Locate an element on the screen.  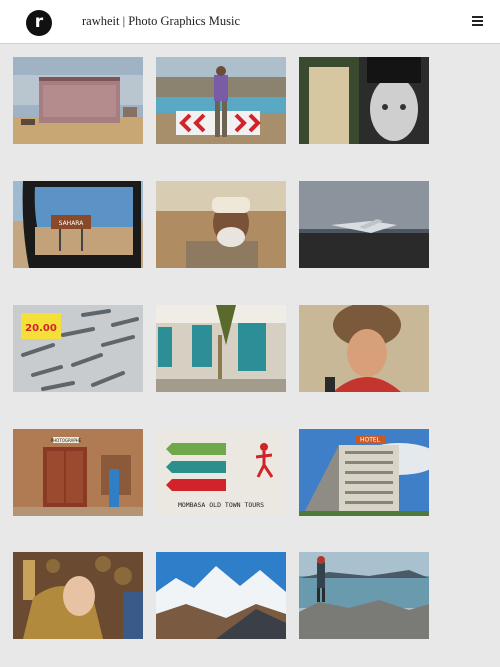
photo-thumbnail-wooden-doors: PHOTOGRAPHE is located at coordinates (78, 472).